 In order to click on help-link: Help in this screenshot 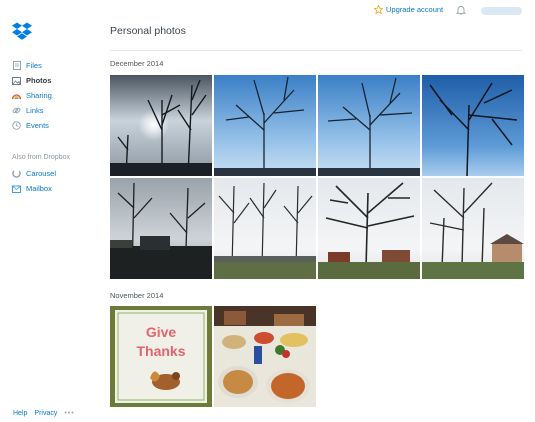, I will do `click(20, 413)`.